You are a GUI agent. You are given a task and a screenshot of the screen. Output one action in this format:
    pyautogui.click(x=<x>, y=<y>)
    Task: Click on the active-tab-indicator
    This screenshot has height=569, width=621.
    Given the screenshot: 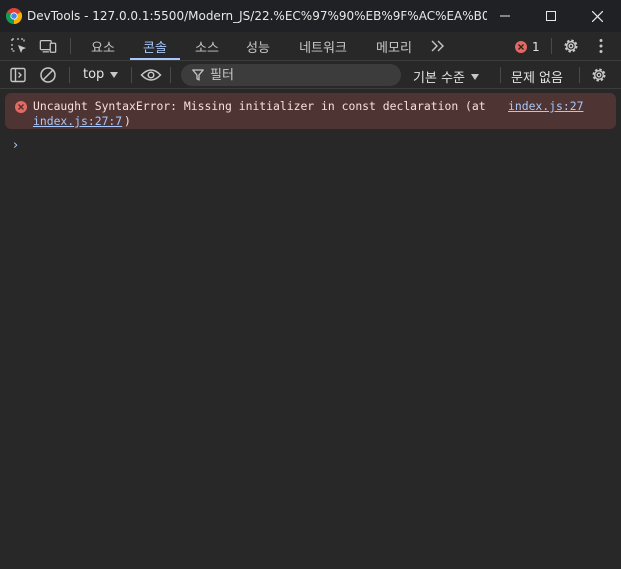 What is the action you would take?
    pyautogui.click(x=155, y=59)
    